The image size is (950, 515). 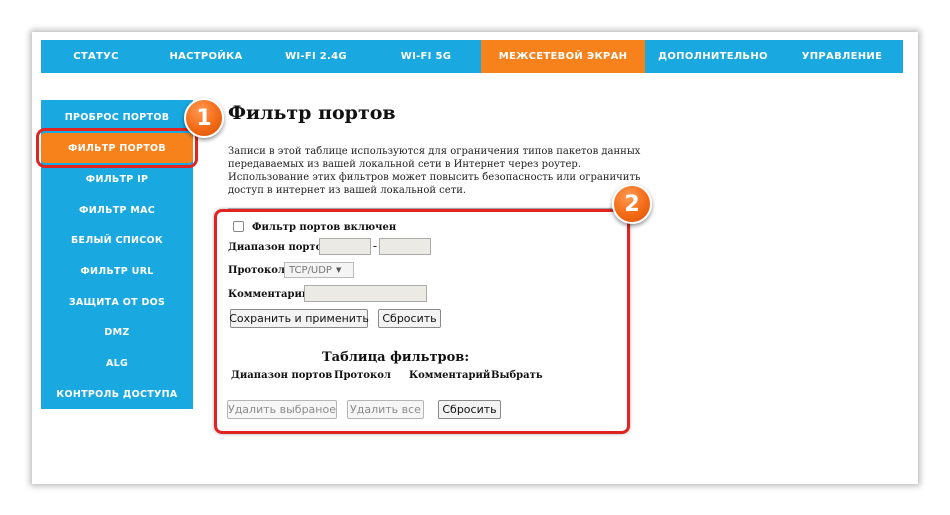 What do you see at coordinates (426, 56) in the screenshot?
I see `tab-wifi-5: WI-FI 5G` at bounding box center [426, 56].